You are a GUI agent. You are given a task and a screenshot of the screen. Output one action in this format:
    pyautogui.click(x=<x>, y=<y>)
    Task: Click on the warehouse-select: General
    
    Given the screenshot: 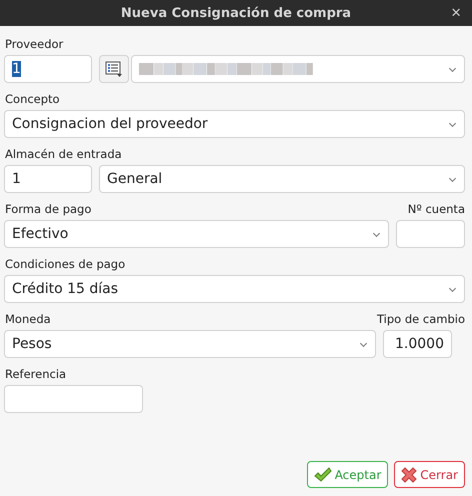 What is the action you would take?
    pyautogui.click(x=282, y=179)
    